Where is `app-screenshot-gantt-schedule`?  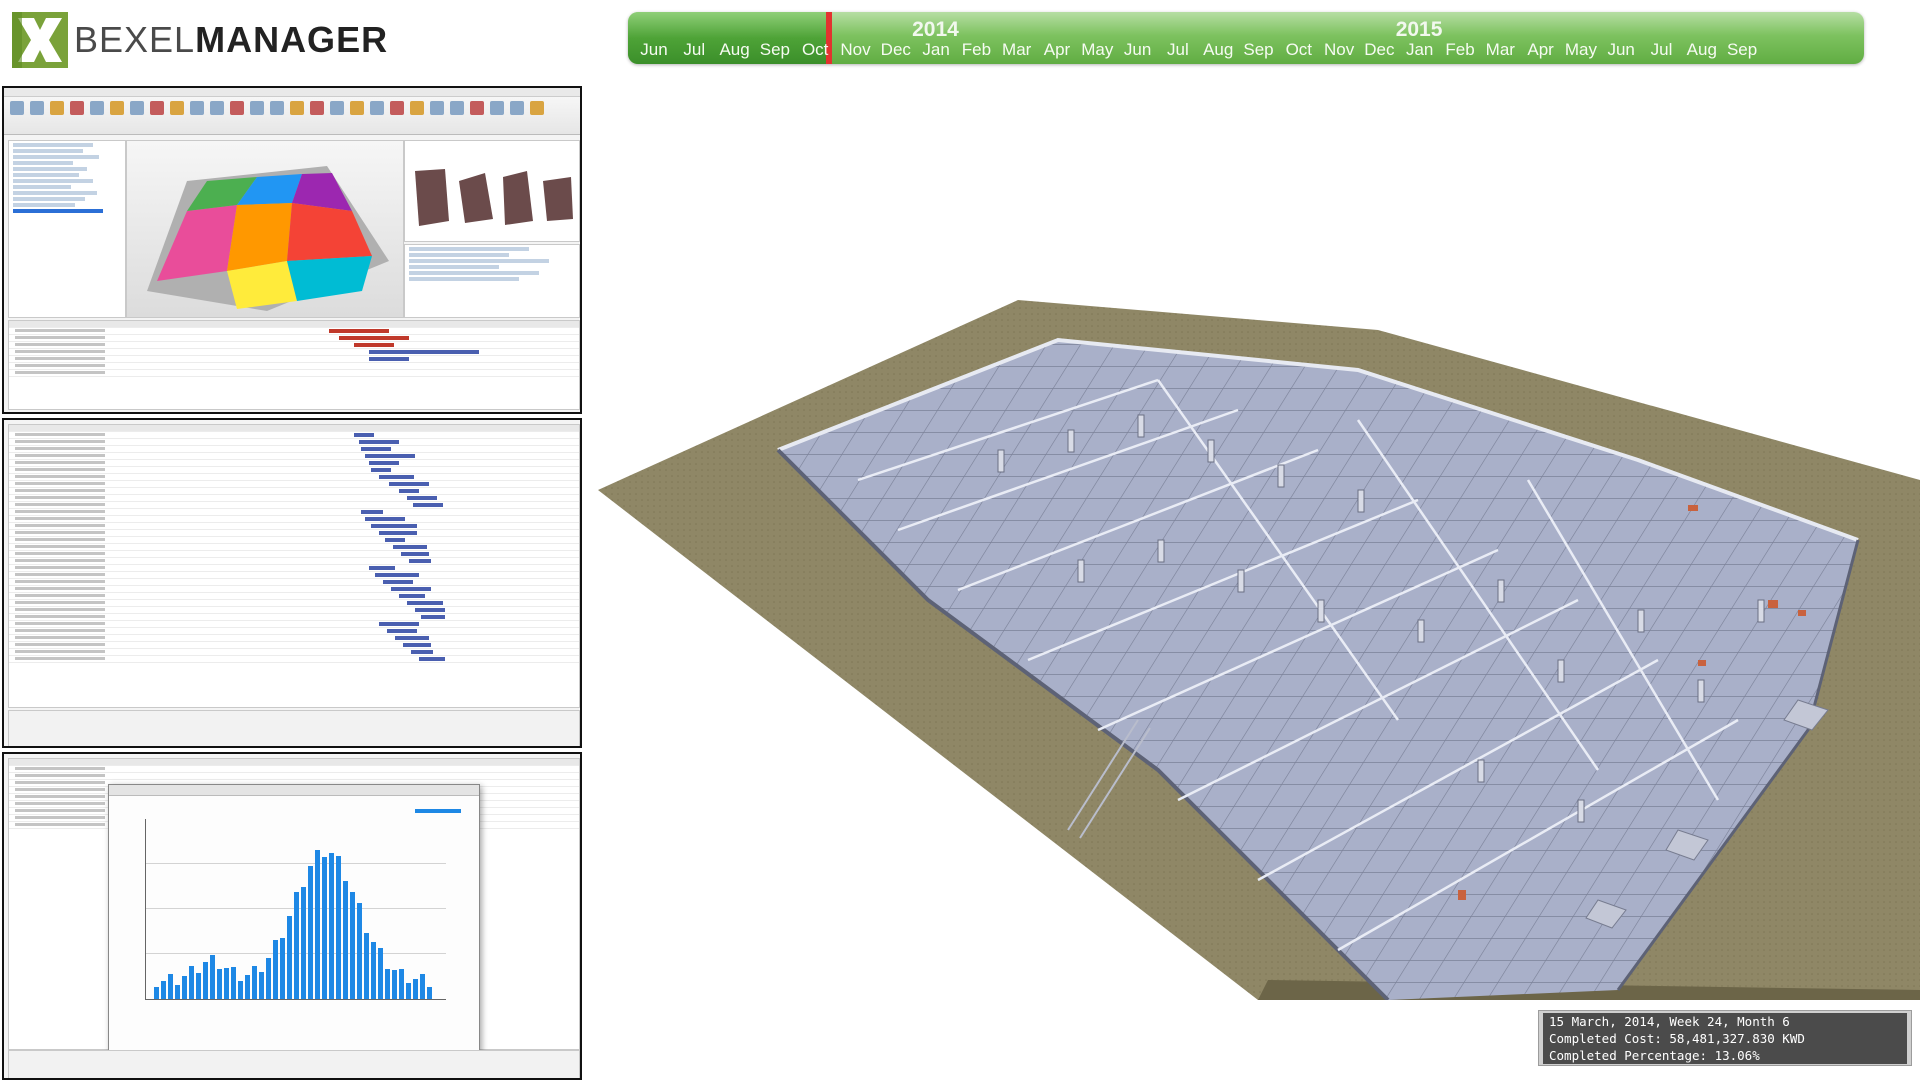
app-screenshot-gantt-schedule is located at coordinates (292, 583).